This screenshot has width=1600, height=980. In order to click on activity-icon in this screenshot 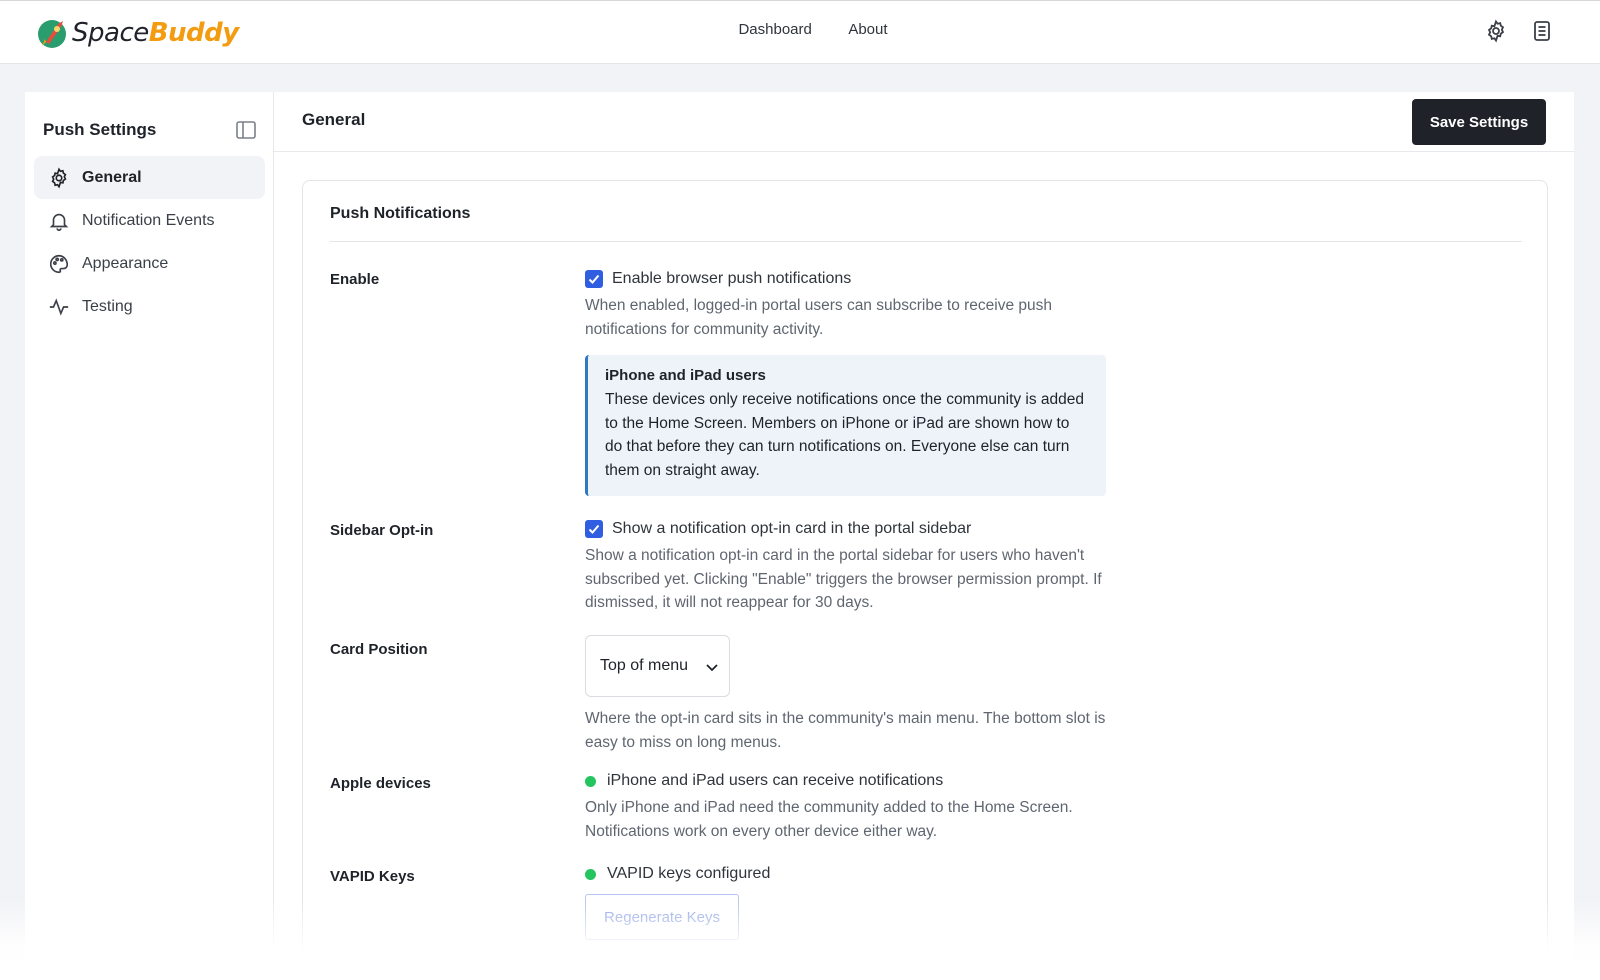, I will do `click(59, 307)`.